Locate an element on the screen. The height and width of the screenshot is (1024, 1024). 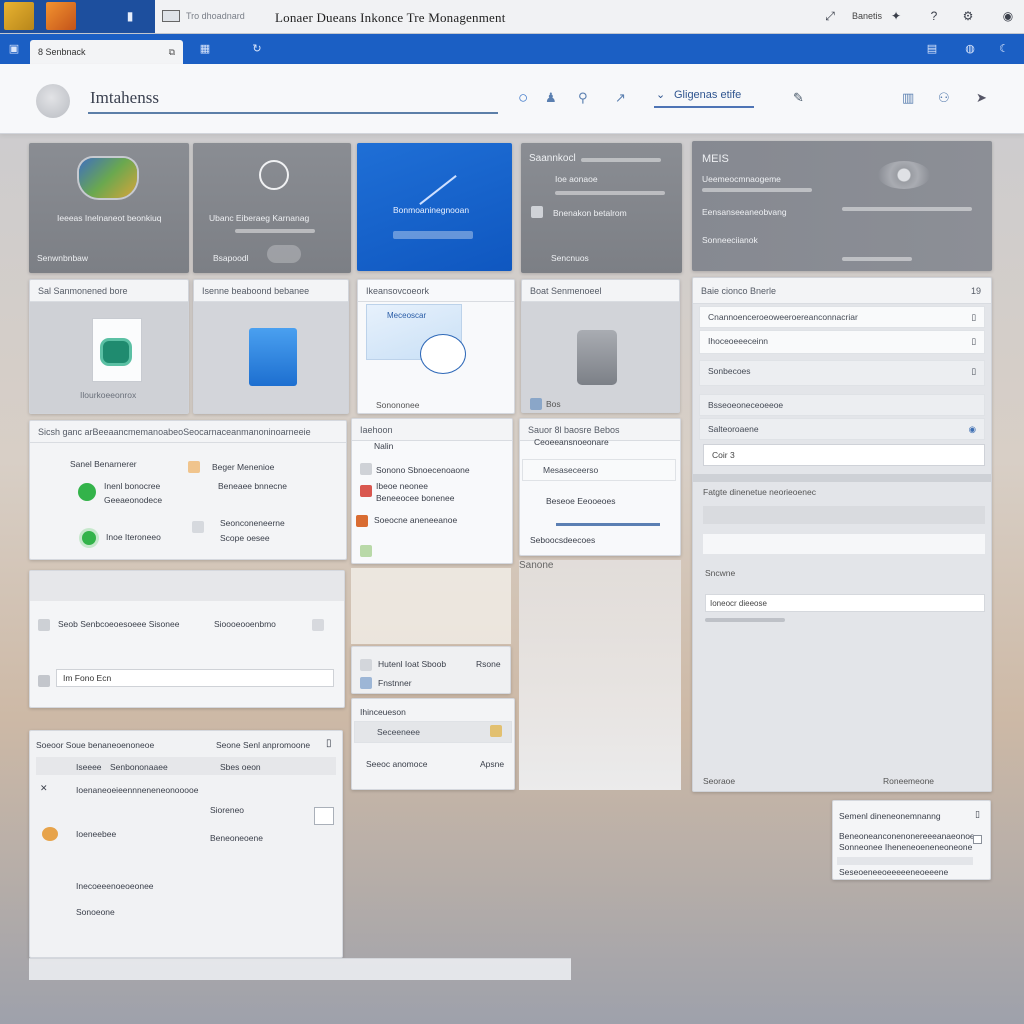
right-panel-input is located at coordinates (844, 455).